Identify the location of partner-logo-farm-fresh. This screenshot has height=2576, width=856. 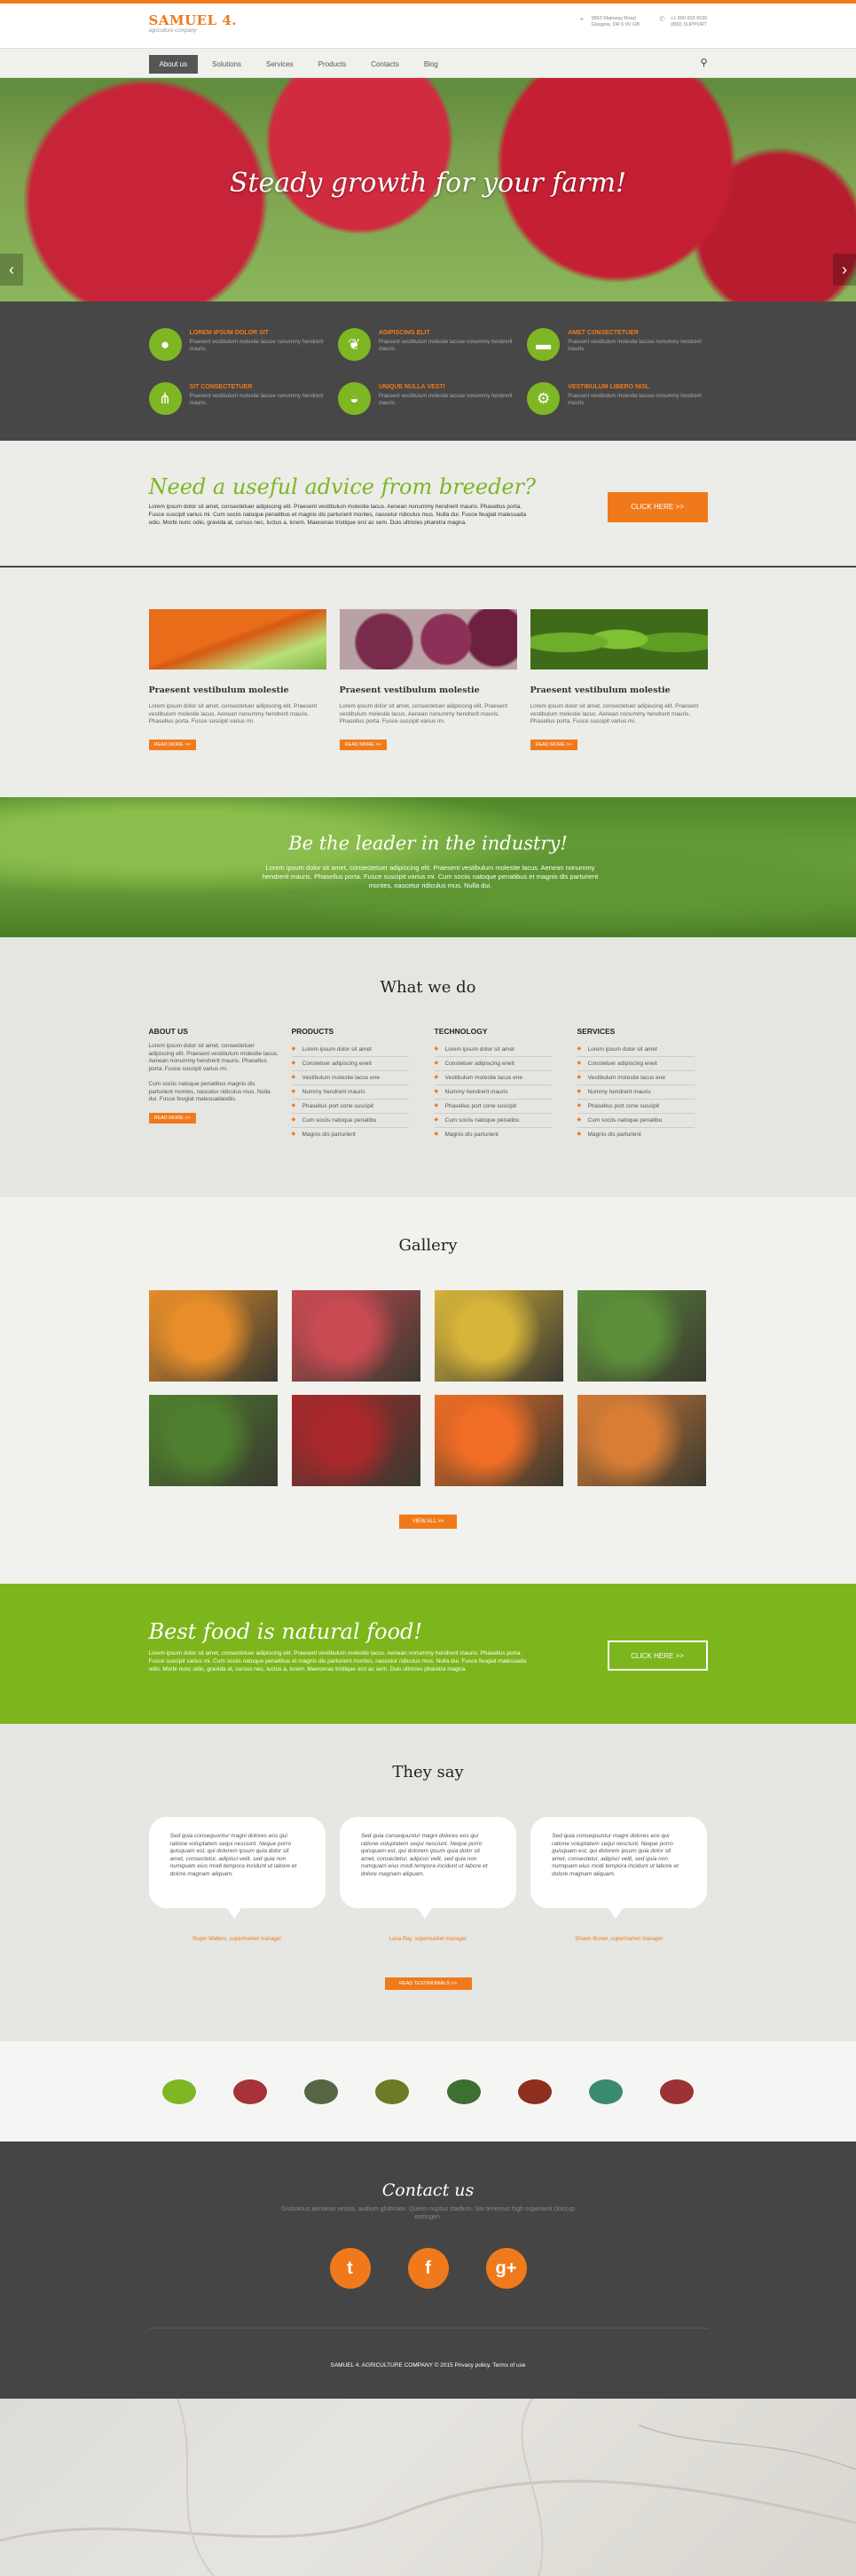
(178, 2091).